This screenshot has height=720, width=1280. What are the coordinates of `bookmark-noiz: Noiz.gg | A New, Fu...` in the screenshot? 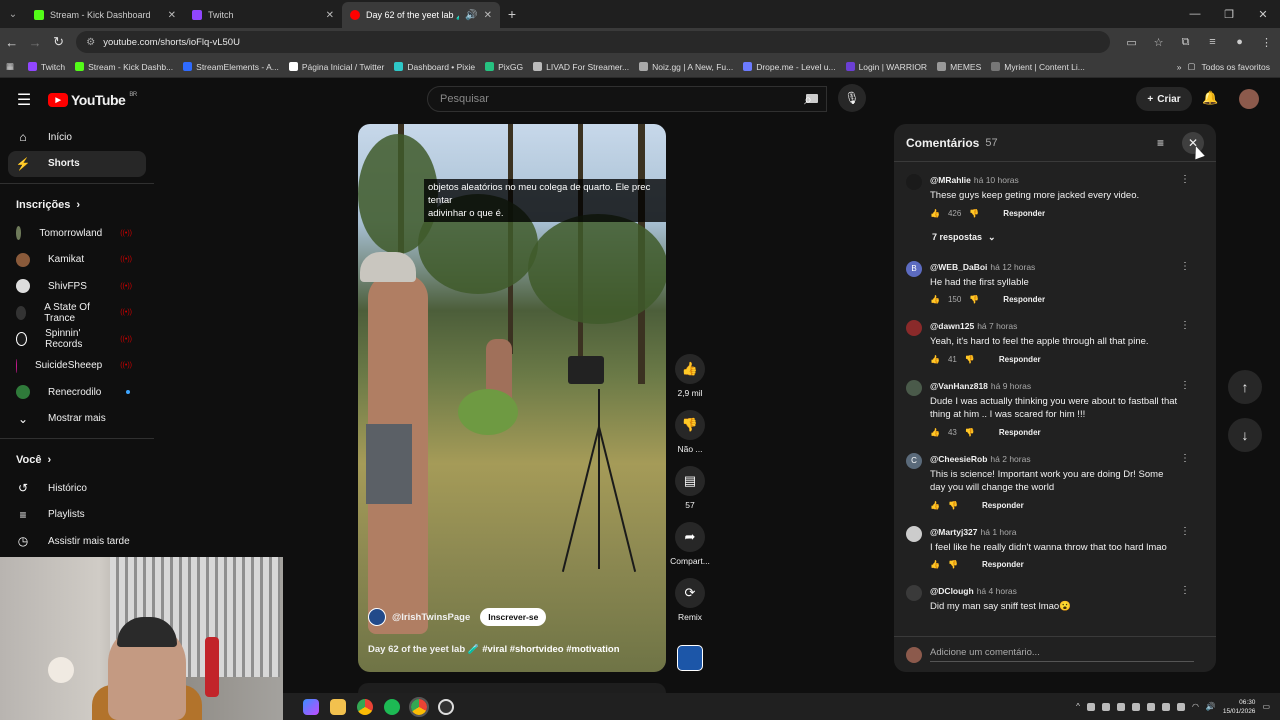 It's located at (686, 67).